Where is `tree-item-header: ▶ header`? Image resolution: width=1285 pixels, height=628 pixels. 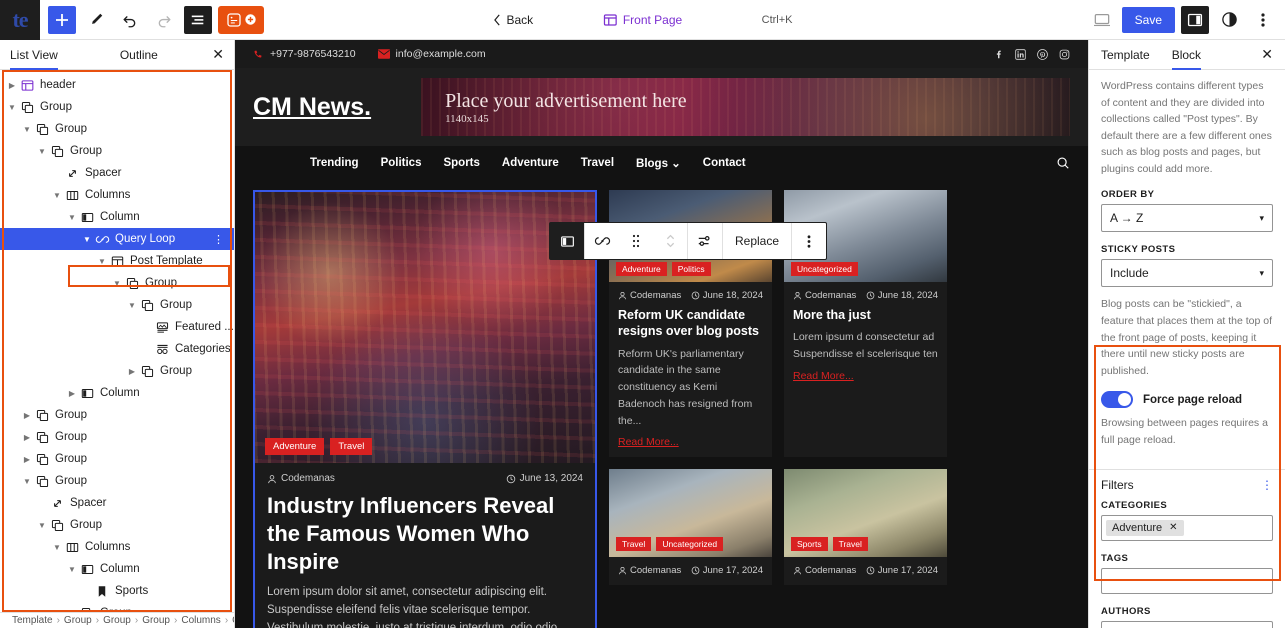
tree-item-header: ▶ header is located at coordinates (117, 85).